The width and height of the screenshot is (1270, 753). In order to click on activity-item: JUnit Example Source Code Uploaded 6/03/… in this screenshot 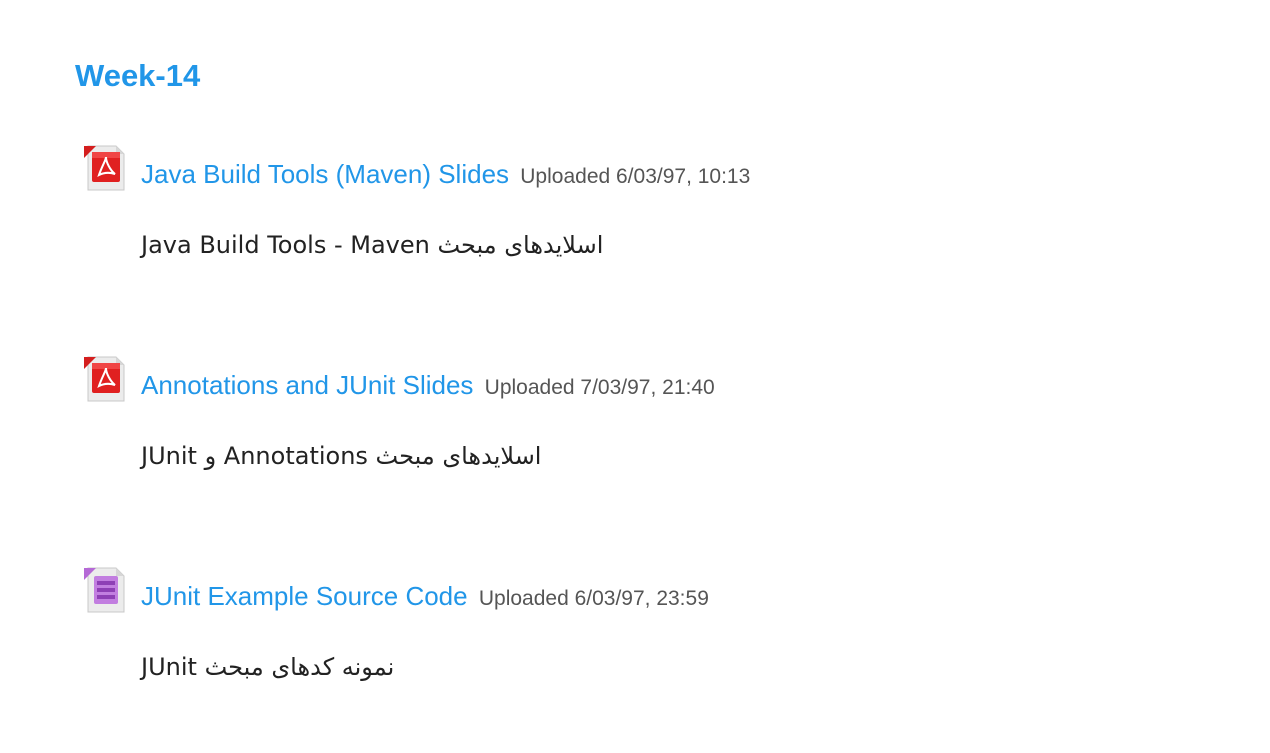, I will do `click(632, 623)`.